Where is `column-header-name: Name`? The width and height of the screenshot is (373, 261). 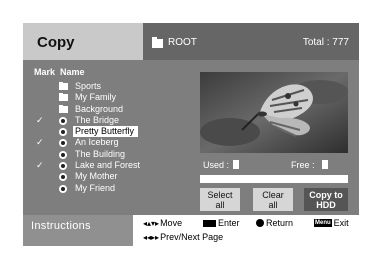 column-header-name: Name is located at coordinates (72, 72).